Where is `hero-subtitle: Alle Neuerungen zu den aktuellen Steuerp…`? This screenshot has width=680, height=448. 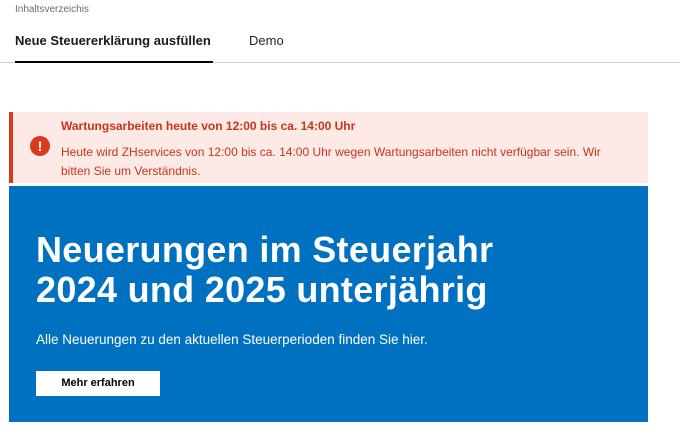
hero-subtitle: Alle Neuerungen zu den aktuellen Steuerp… is located at coordinates (232, 339).